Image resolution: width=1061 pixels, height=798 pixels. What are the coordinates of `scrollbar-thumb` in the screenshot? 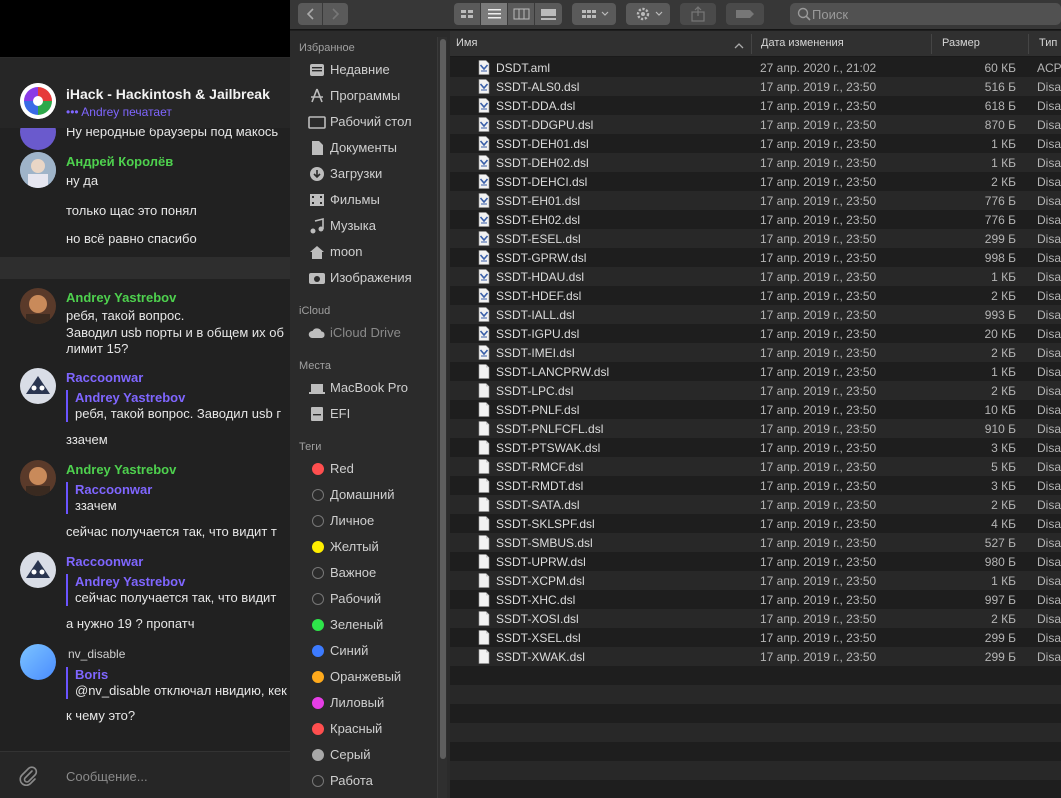 It's located at (443, 399).